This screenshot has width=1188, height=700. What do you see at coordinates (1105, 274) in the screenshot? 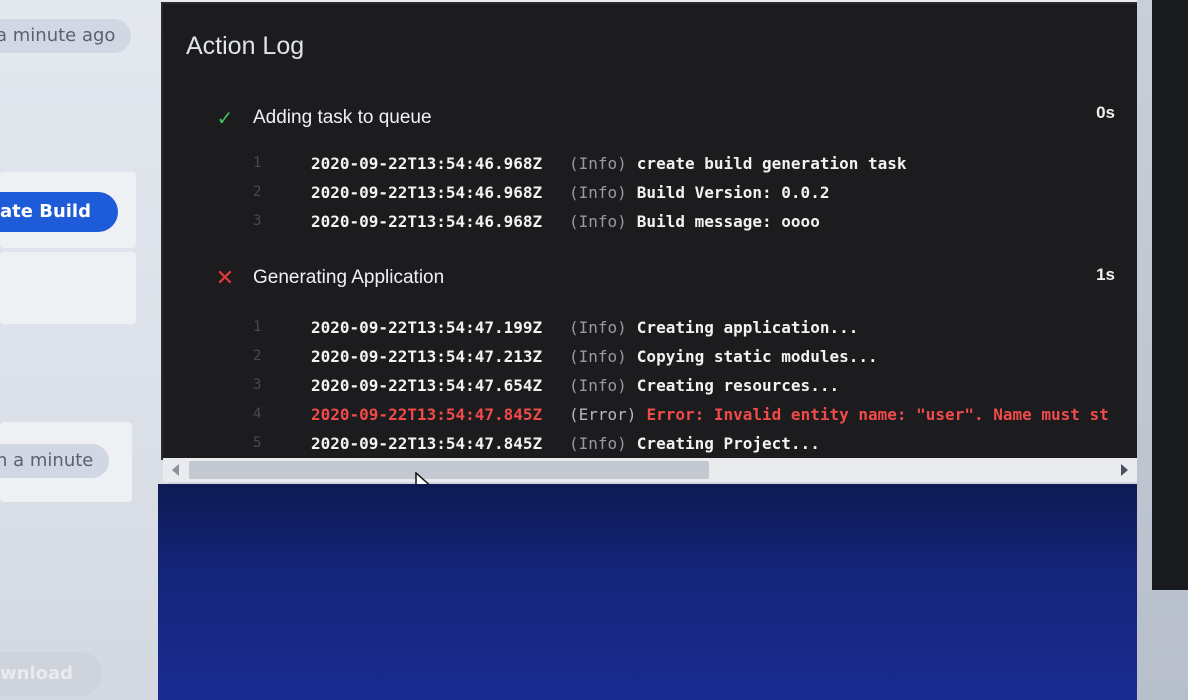
I see `step-duration: 1s` at bounding box center [1105, 274].